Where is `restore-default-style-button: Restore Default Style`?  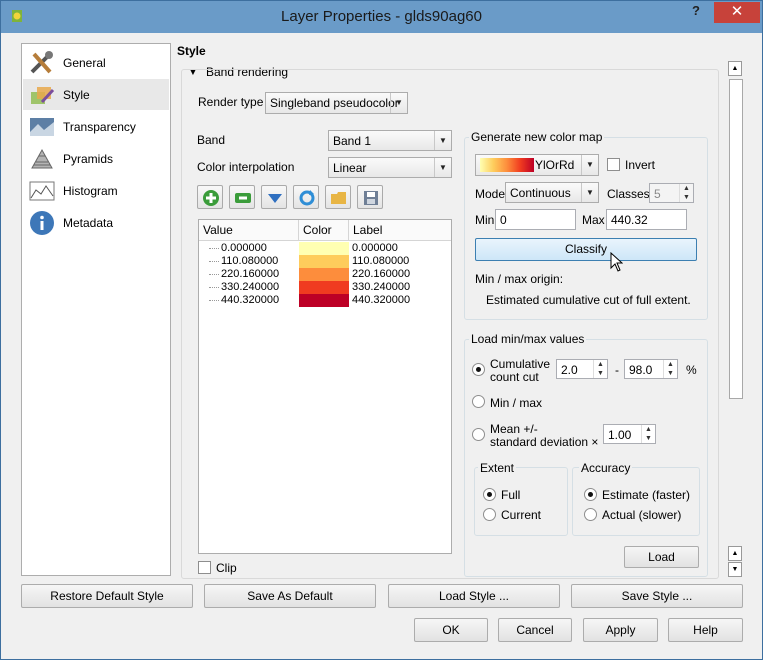 restore-default-style-button: Restore Default Style is located at coordinates (107, 596).